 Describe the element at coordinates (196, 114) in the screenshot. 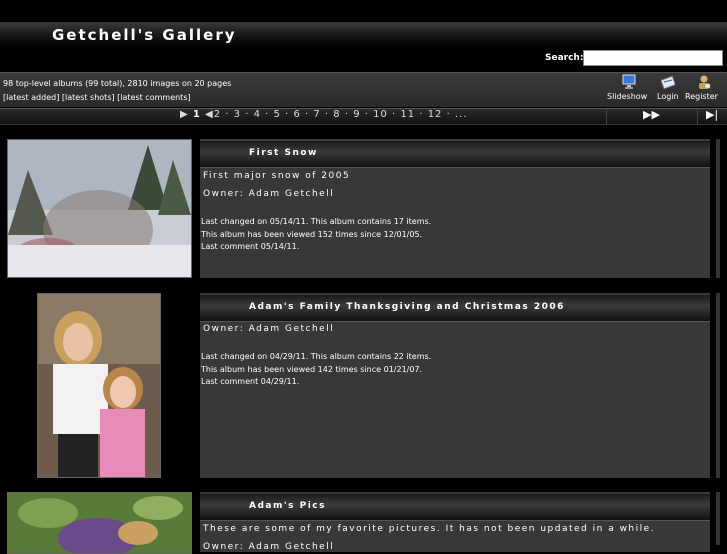

I see `current-page: 1` at that location.